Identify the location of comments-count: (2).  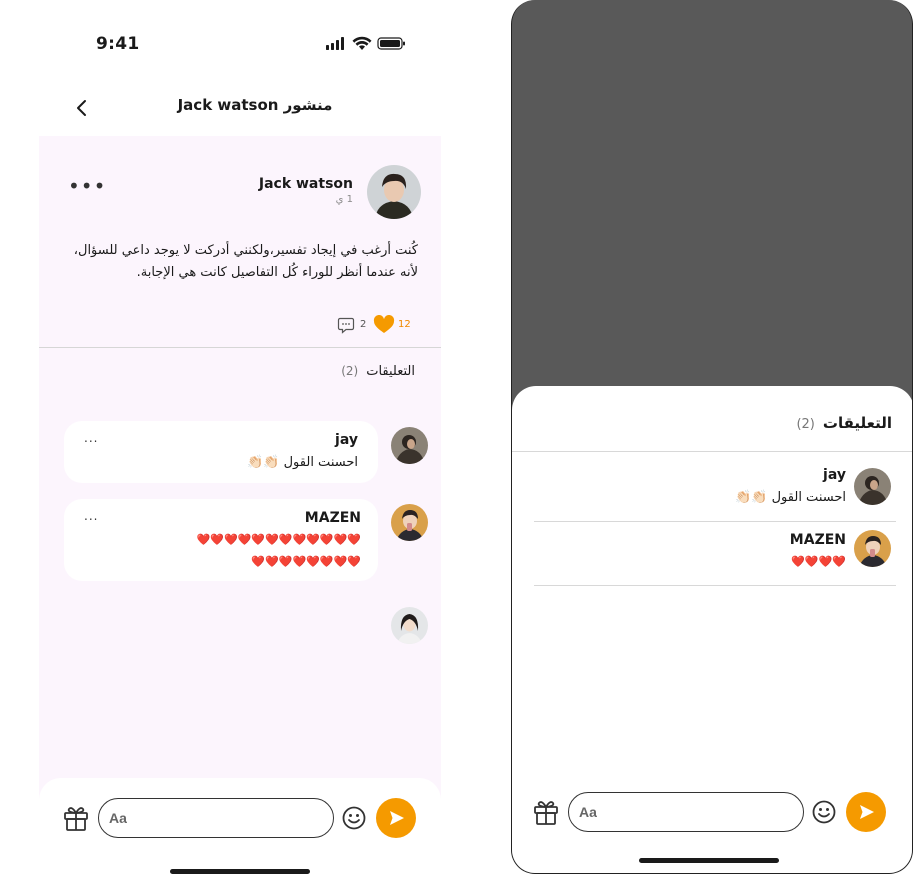
(350, 371).